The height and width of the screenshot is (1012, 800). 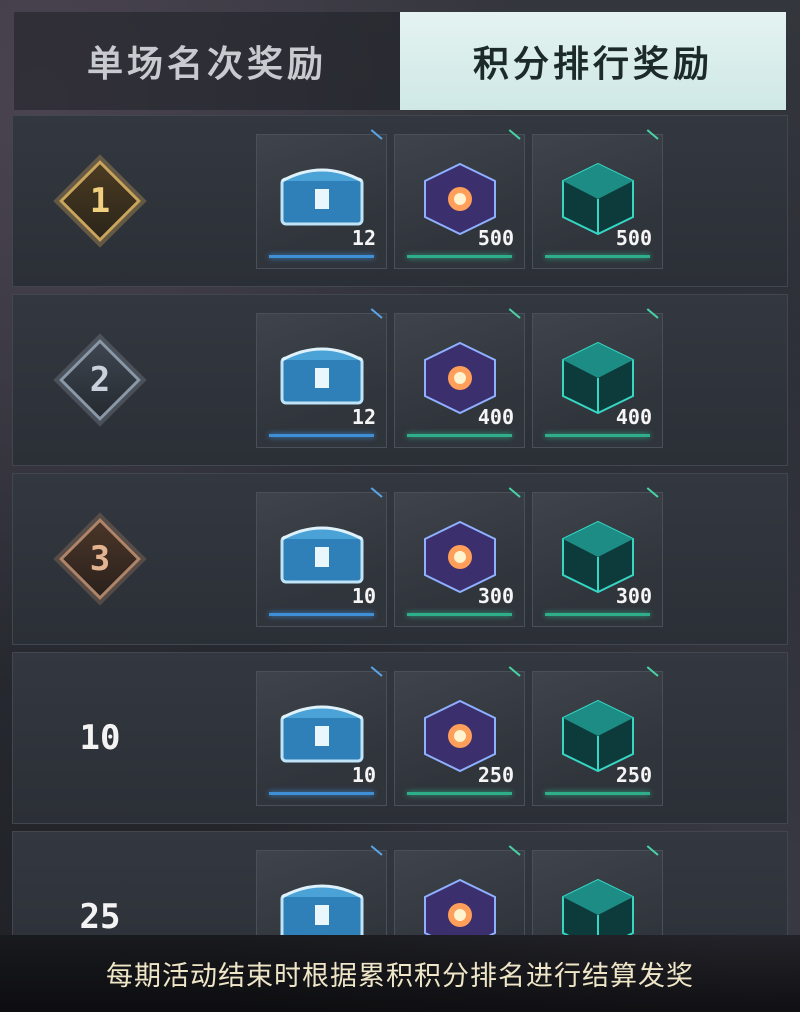 What do you see at coordinates (597, 378) in the screenshot?
I see `reward-item-teal-cube: 400` at bounding box center [597, 378].